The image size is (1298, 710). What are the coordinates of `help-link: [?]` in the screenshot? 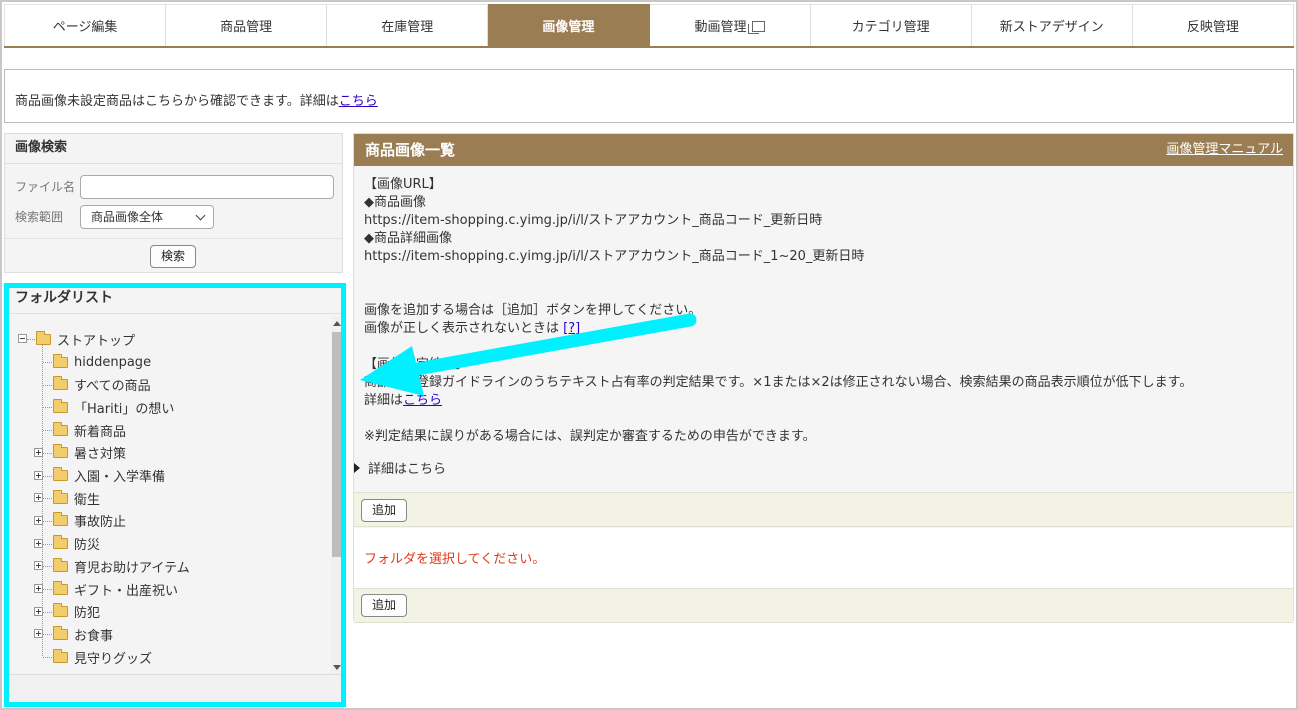 It's located at (571, 328).